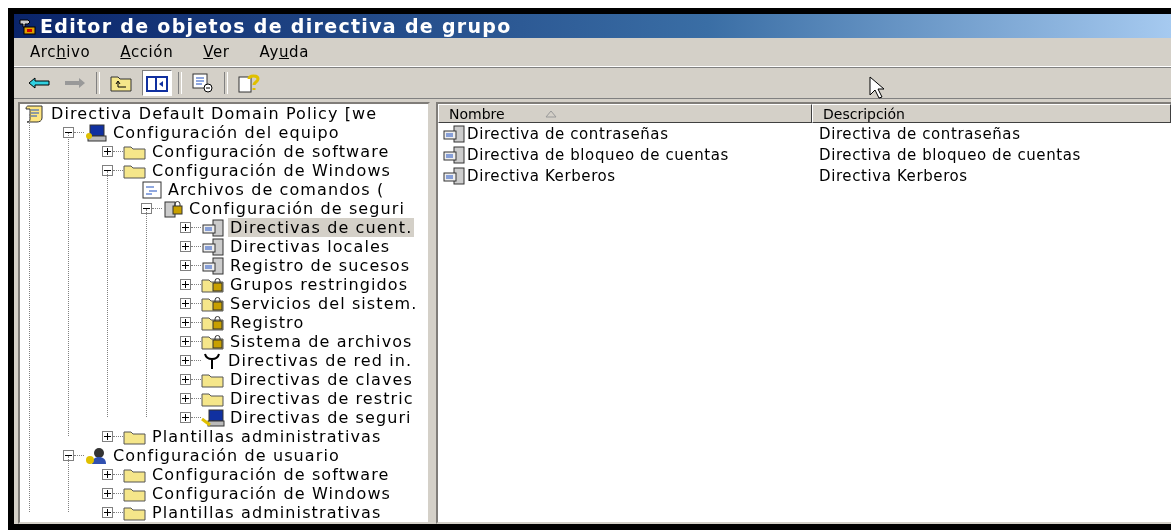 This screenshot has width=1171, height=530. I want to click on tree-item: Servicios del sistem., so click(324, 303).